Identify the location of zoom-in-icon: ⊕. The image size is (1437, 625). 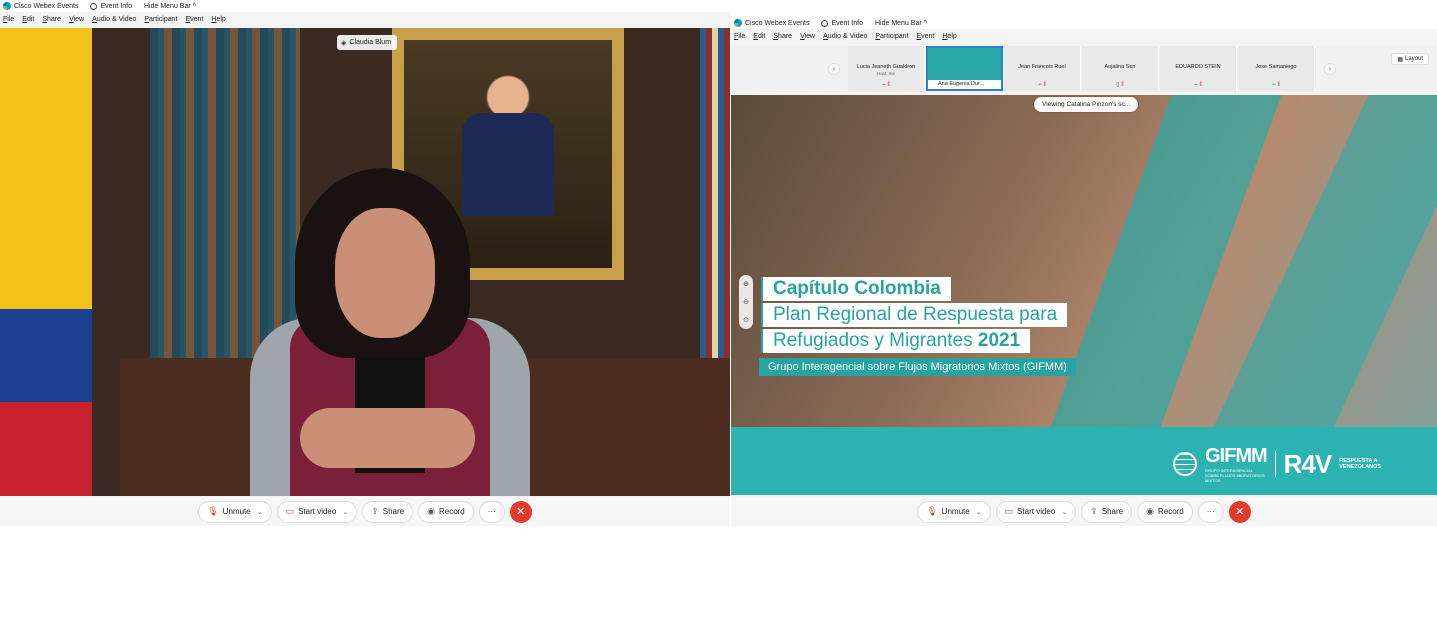
(746, 284).